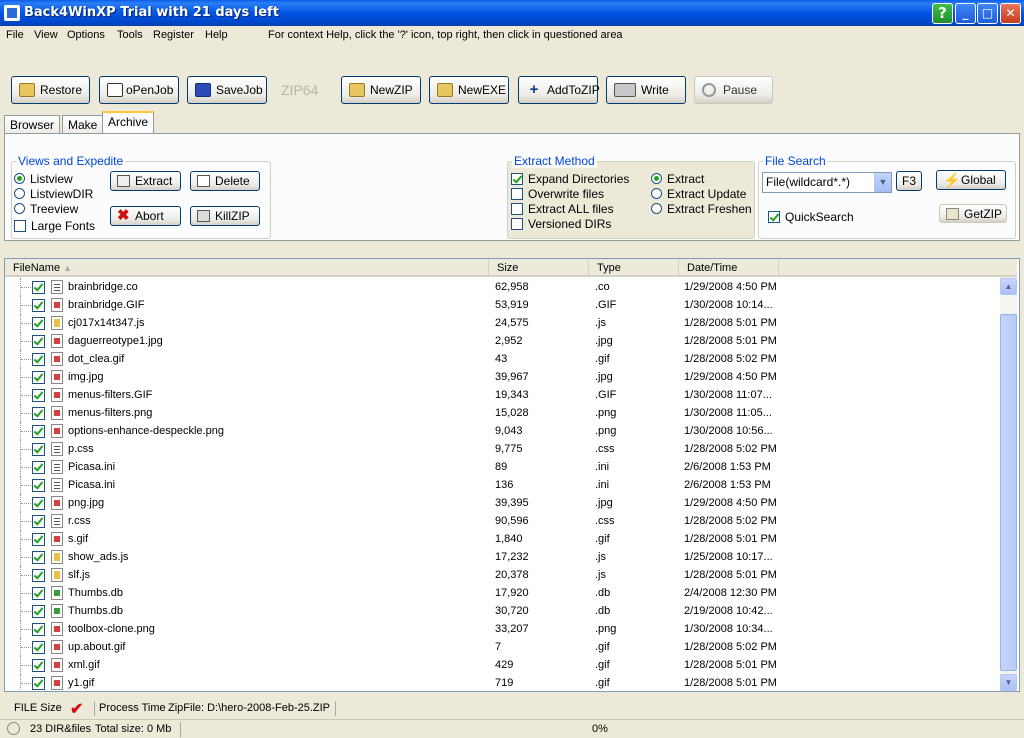 The image size is (1024, 738). What do you see at coordinates (173, 35) in the screenshot?
I see `menu-register: Register` at bounding box center [173, 35].